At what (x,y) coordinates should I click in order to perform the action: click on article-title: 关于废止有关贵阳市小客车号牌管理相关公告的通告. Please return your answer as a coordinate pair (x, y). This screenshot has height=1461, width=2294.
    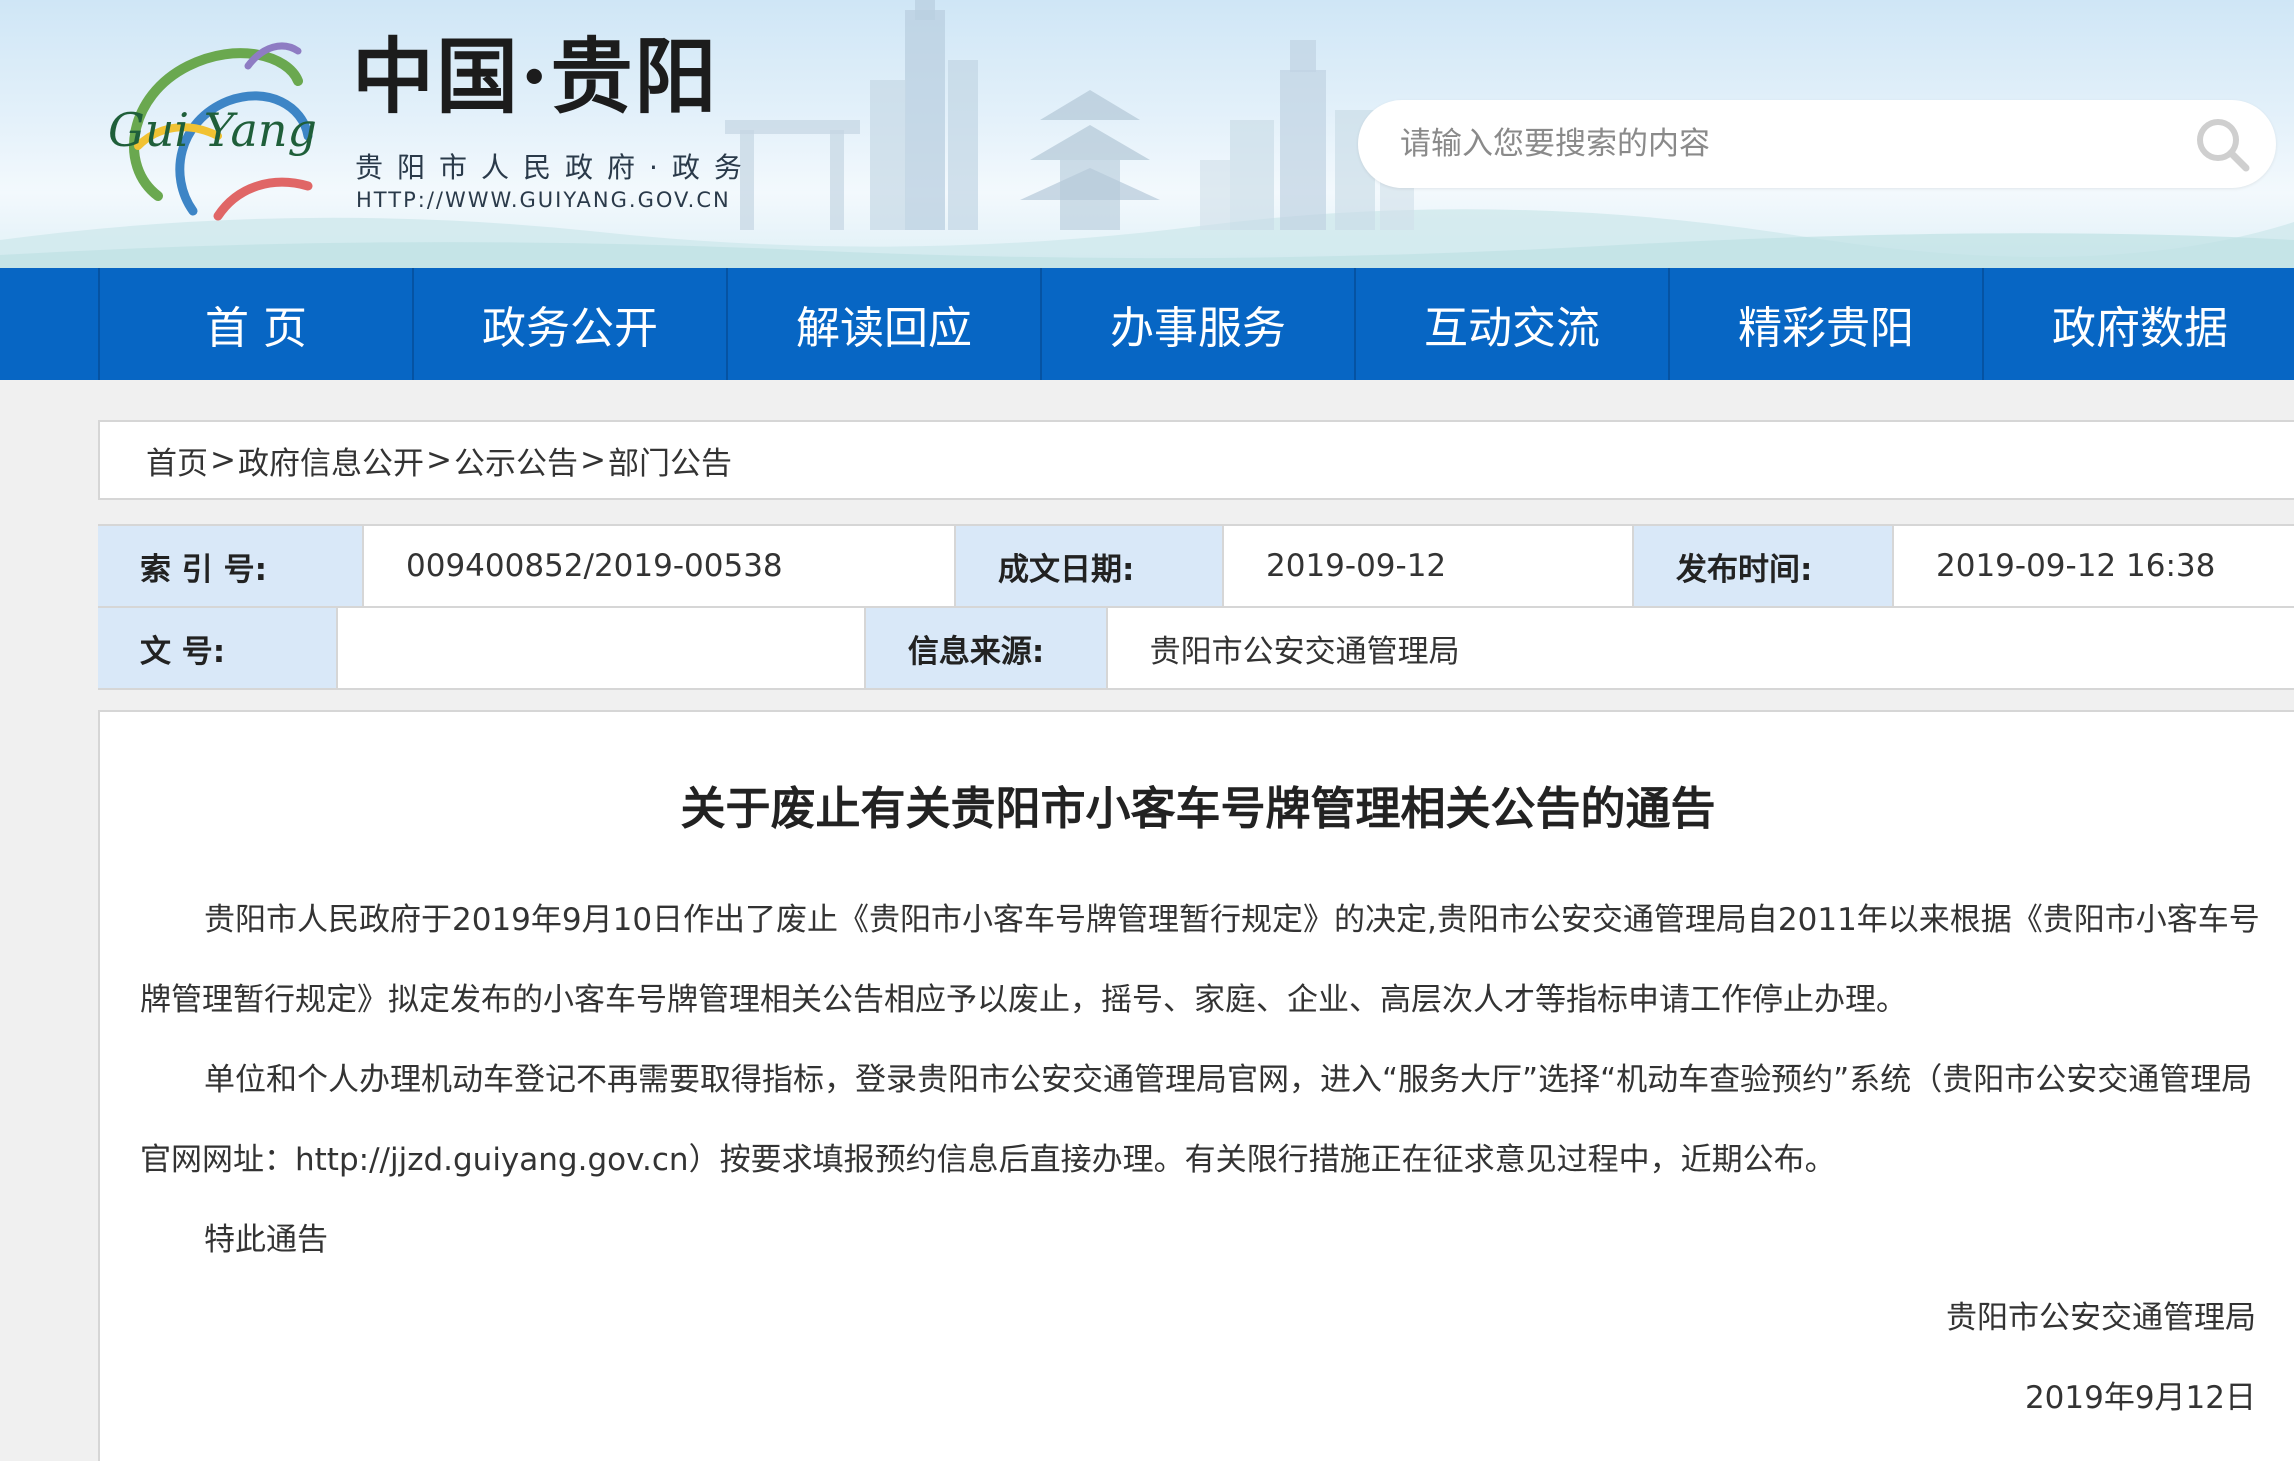
    Looking at the image, I should click on (1198, 808).